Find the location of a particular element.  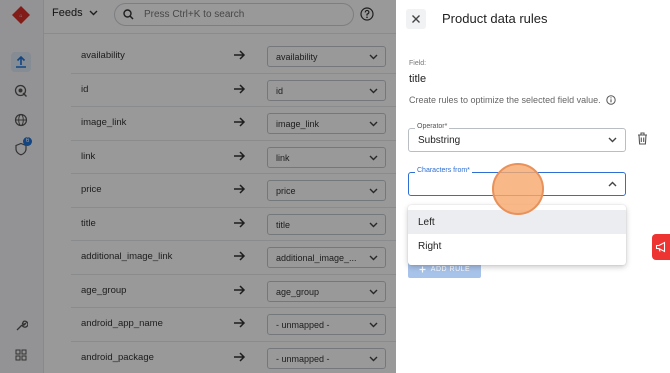

close-icon is located at coordinates (416, 19).